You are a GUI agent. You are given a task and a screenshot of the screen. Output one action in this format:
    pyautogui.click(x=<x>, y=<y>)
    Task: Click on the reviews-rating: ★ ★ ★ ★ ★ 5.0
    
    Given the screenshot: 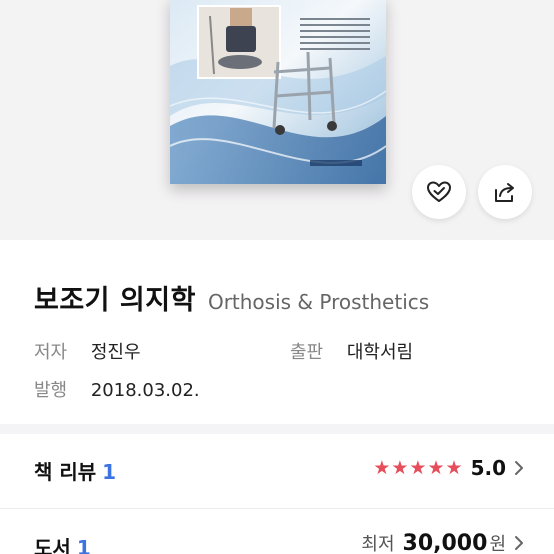 What is the action you would take?
    pyautogui.click(x=448, y=468)
    